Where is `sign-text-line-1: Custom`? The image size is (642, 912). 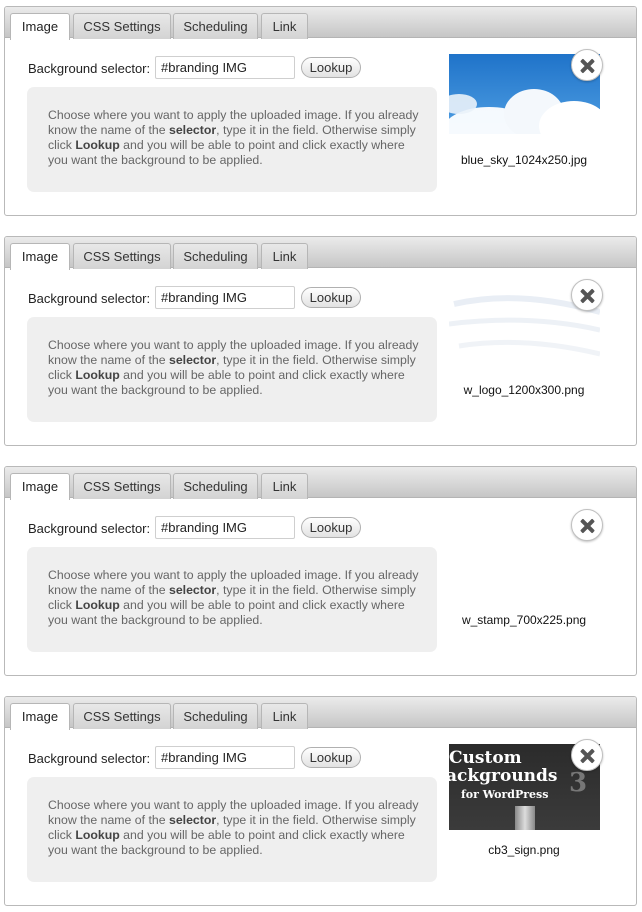
sign-text-line-1: Custom is located at coordinates (485, 758).